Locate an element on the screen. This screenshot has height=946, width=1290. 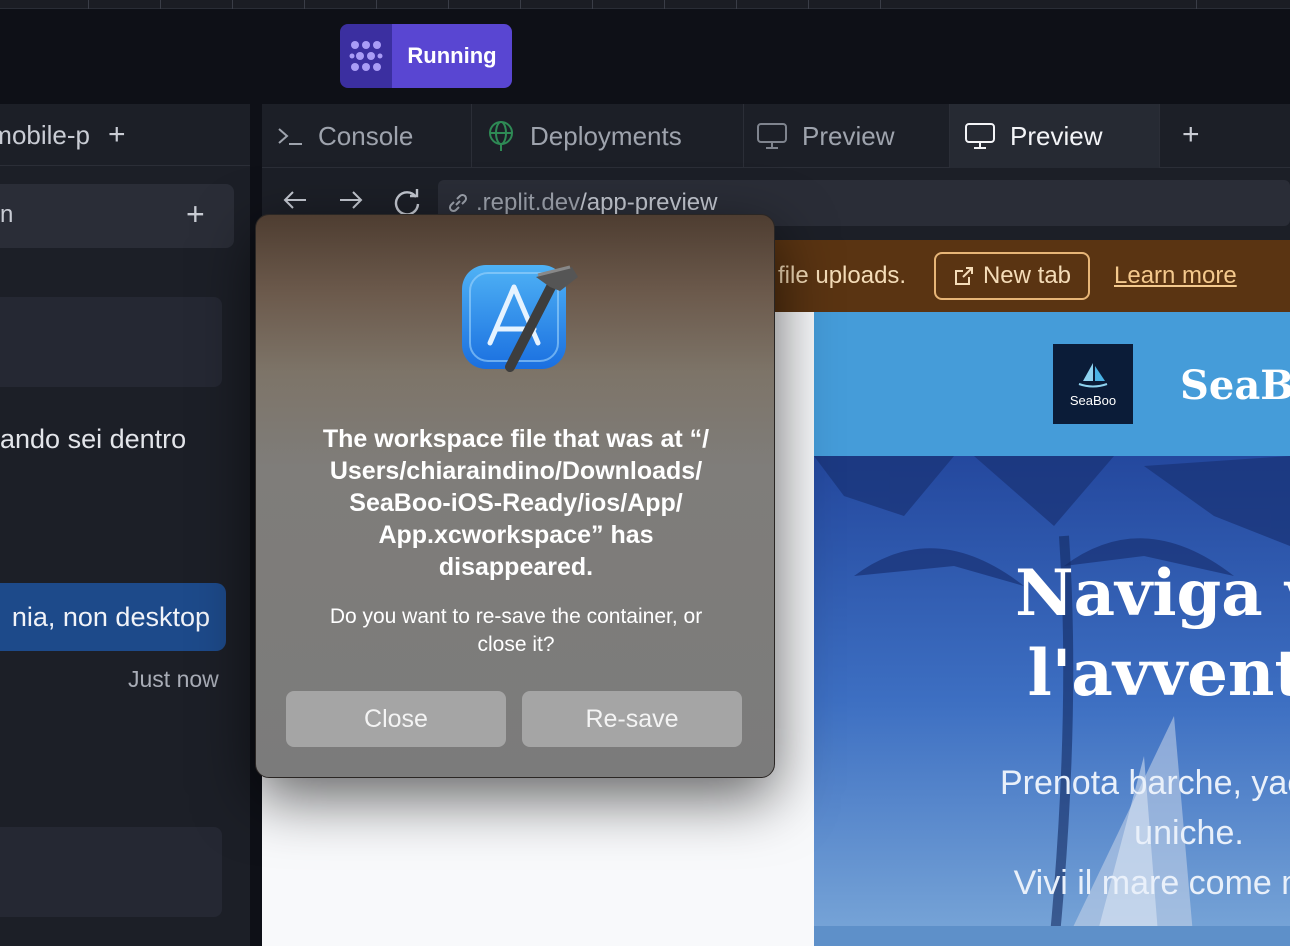
banner-text: file uploads. is located at coordinates (842, 275).